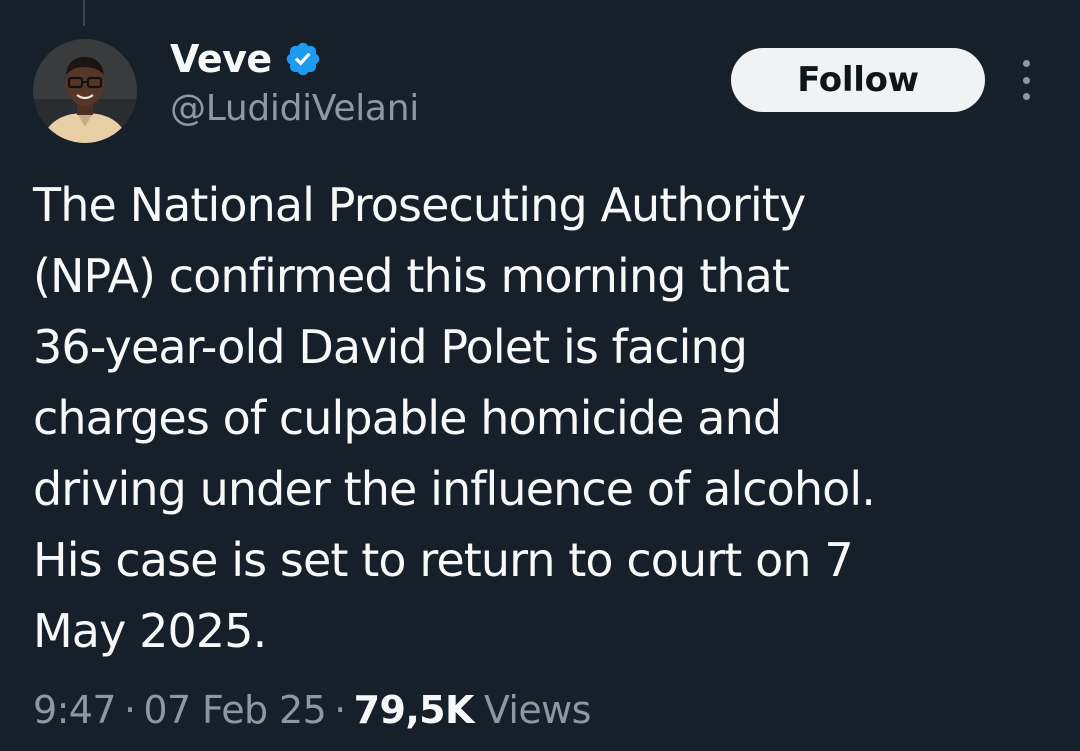  Describe the element at coordinates (234, 710) in the screenshot. I see `tweet-date: 07 Feb 25` at that location.